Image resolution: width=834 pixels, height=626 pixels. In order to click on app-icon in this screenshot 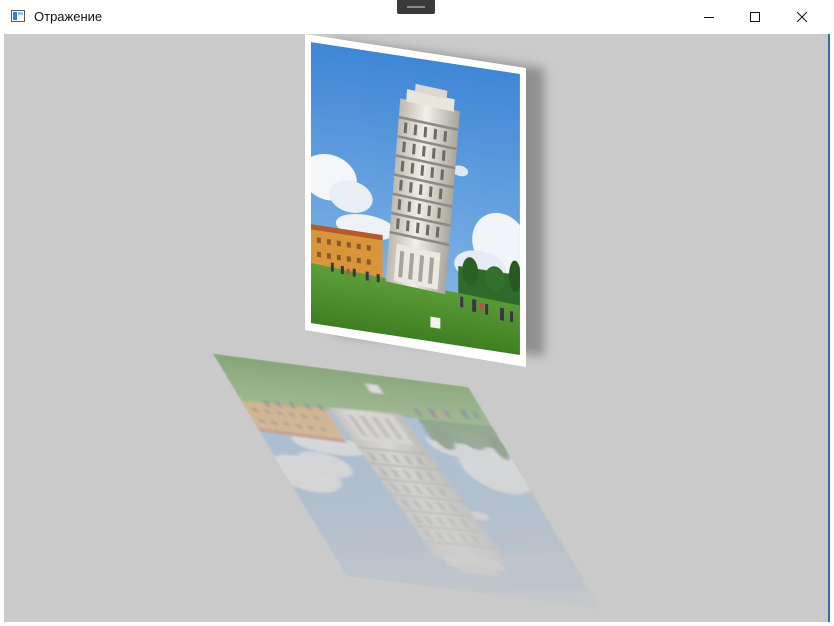, I will do `click(18, 16)`.